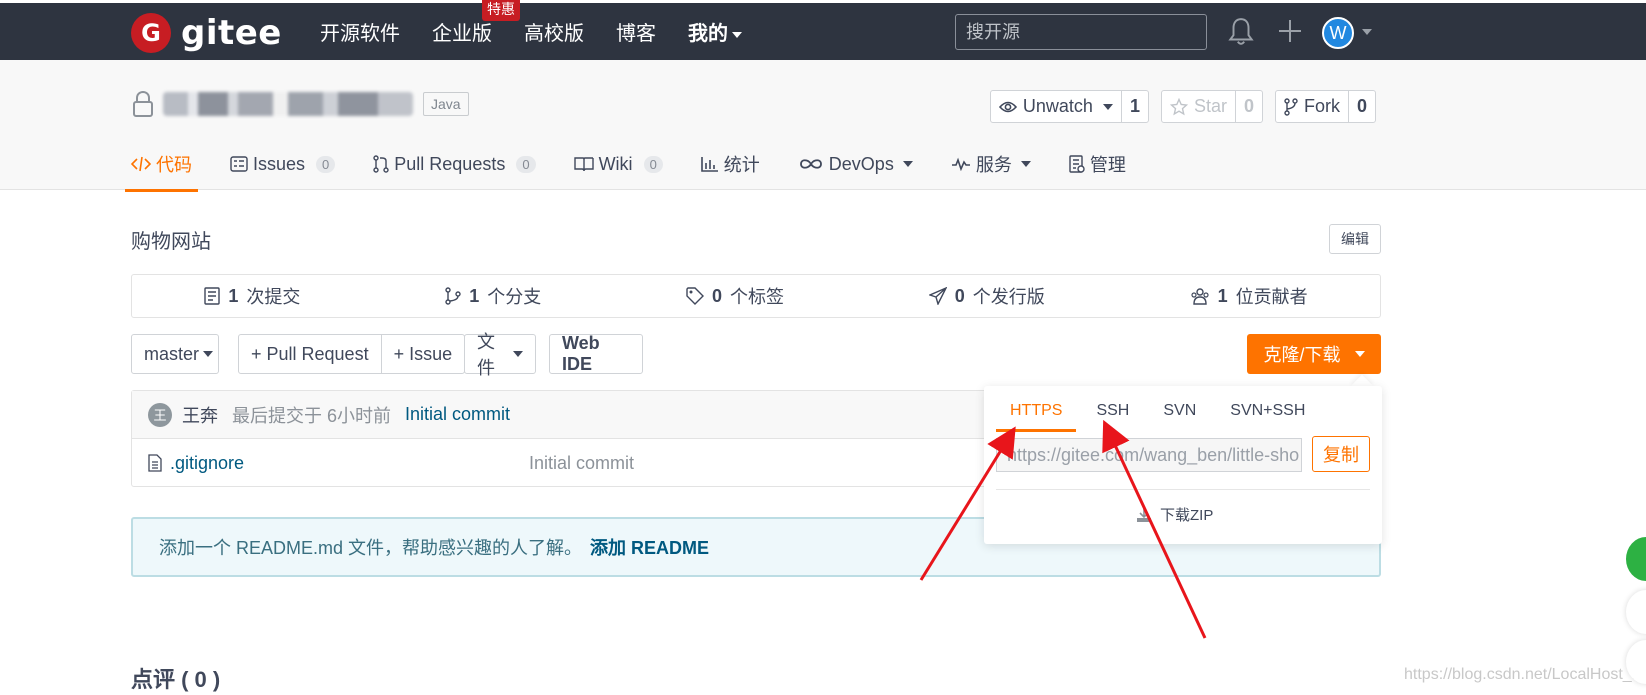 The height and width of the screenshot is (695, 1646). What do you see at coordinates (143, 103) in the screenshot?
I see `lock-icon` at bounding box center [143, 103].